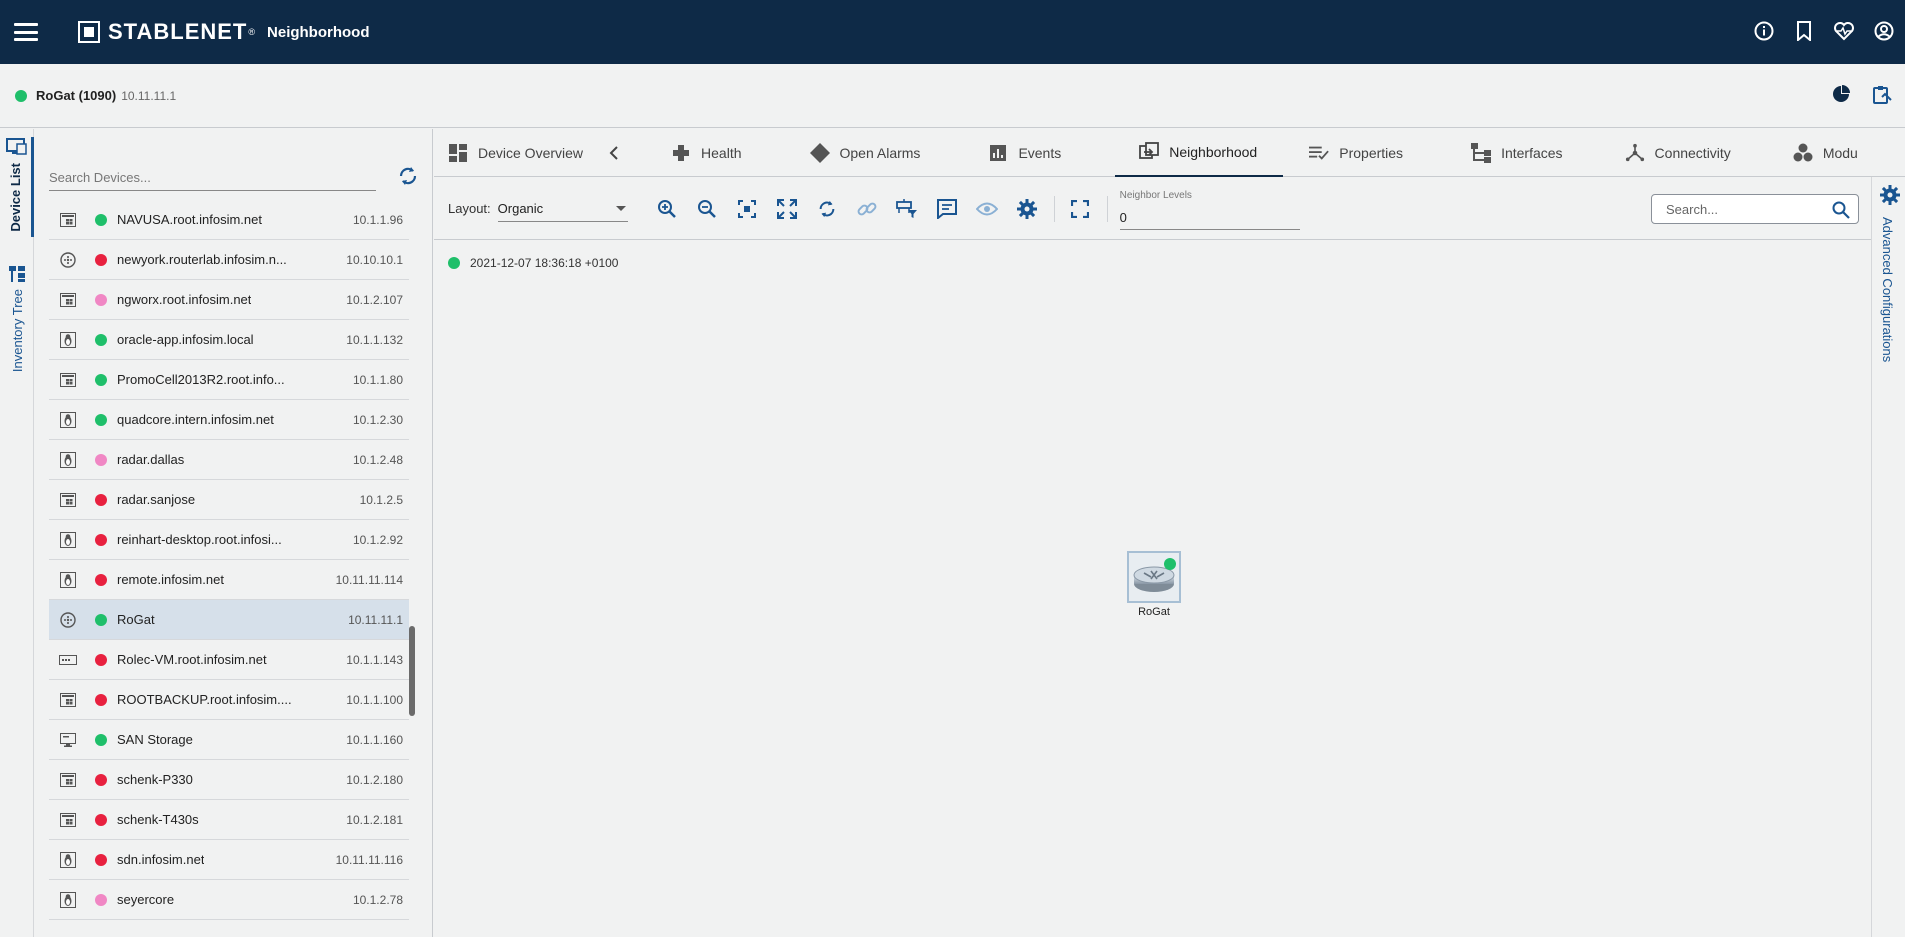 The image size is (1905, 937). I want to click on tab-open-alarms: Open Alarms, so click(865, 153).